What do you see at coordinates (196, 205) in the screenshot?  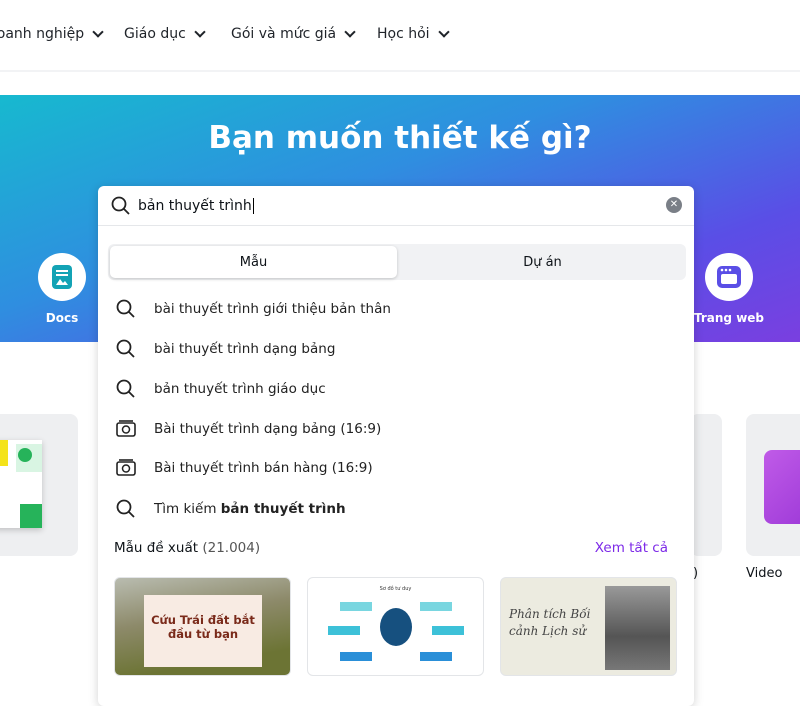 I see `search-value: bản thuyết trình` at bounding box center [196, 205].